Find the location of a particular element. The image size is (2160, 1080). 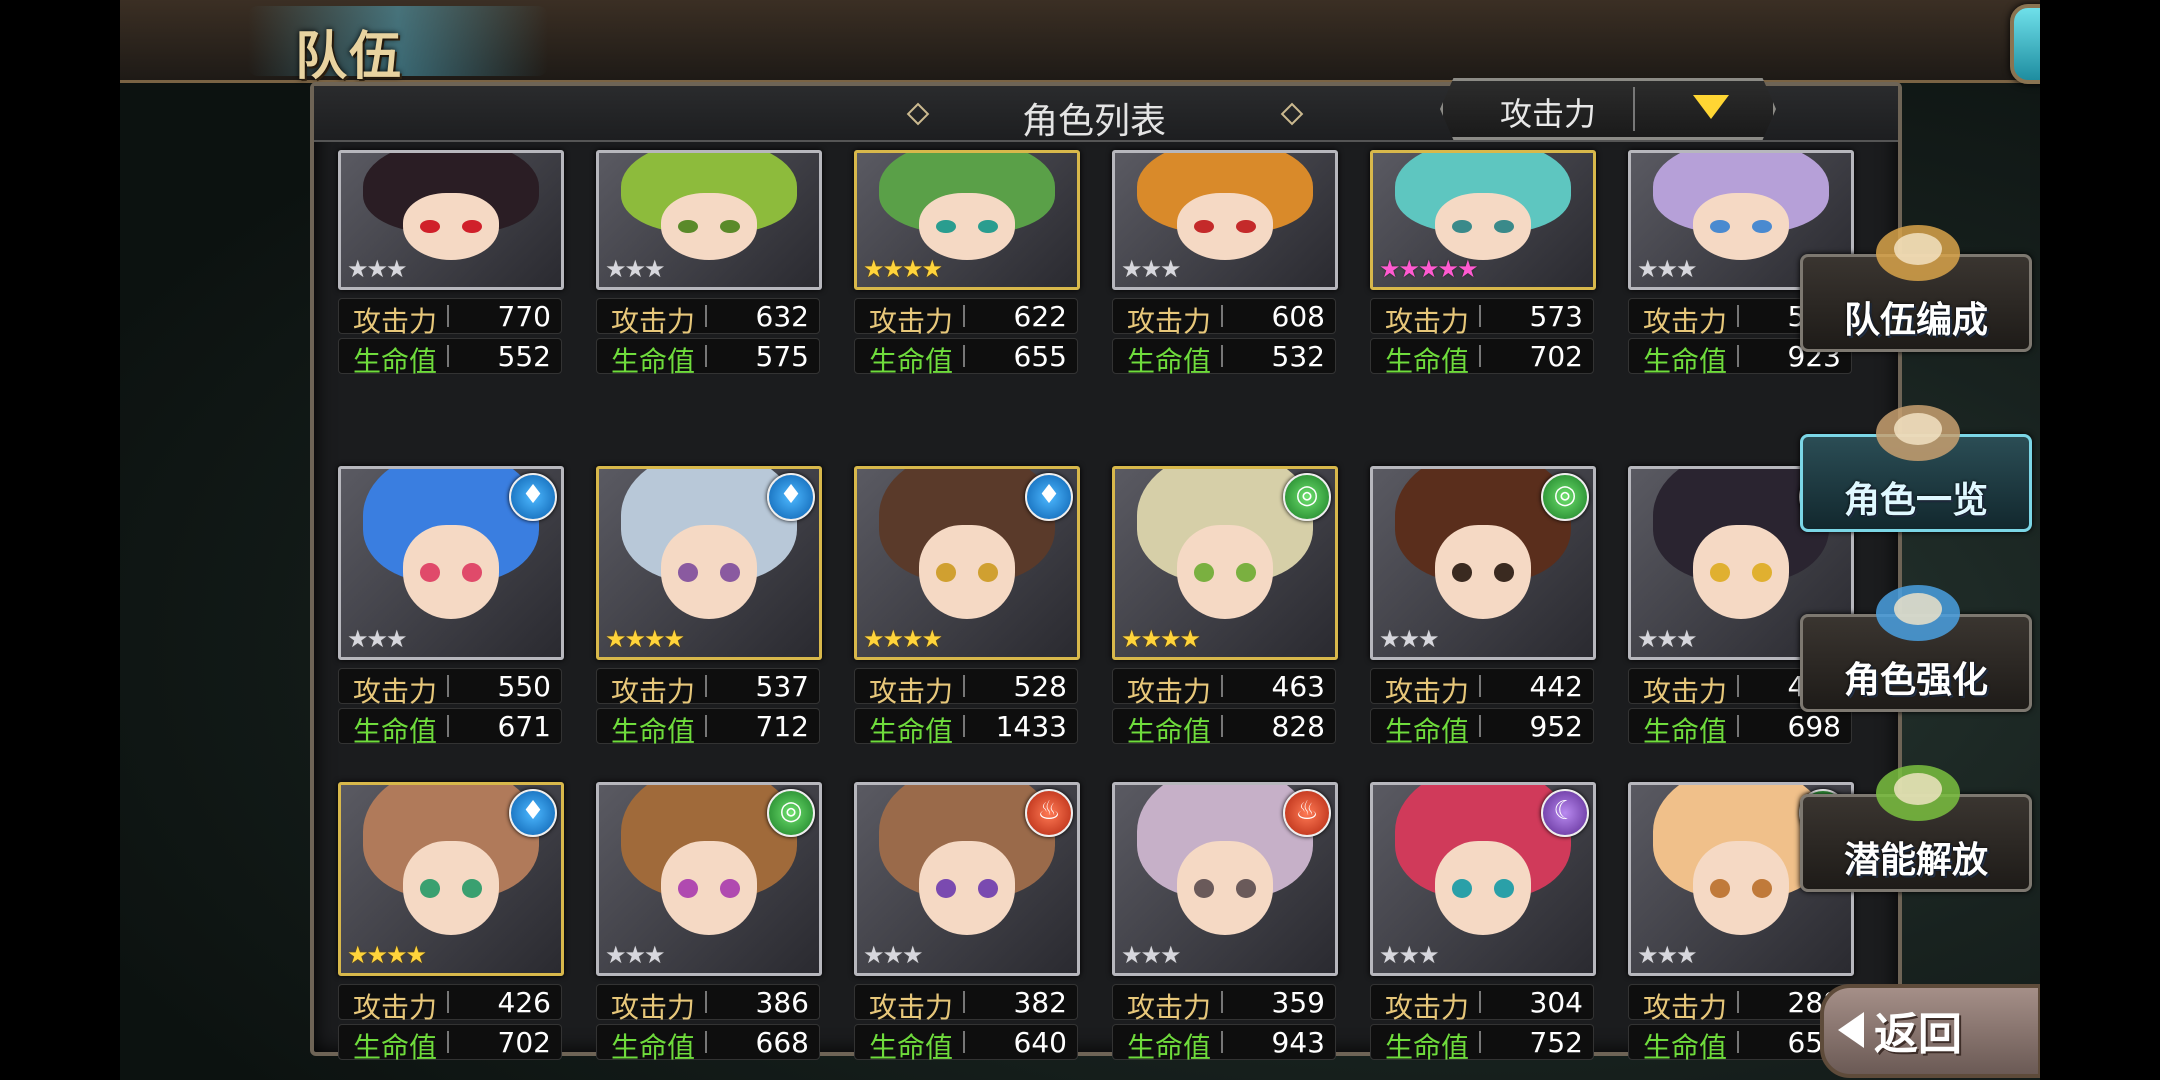

enhance-card-icon is located at coordinates (1918, 608).